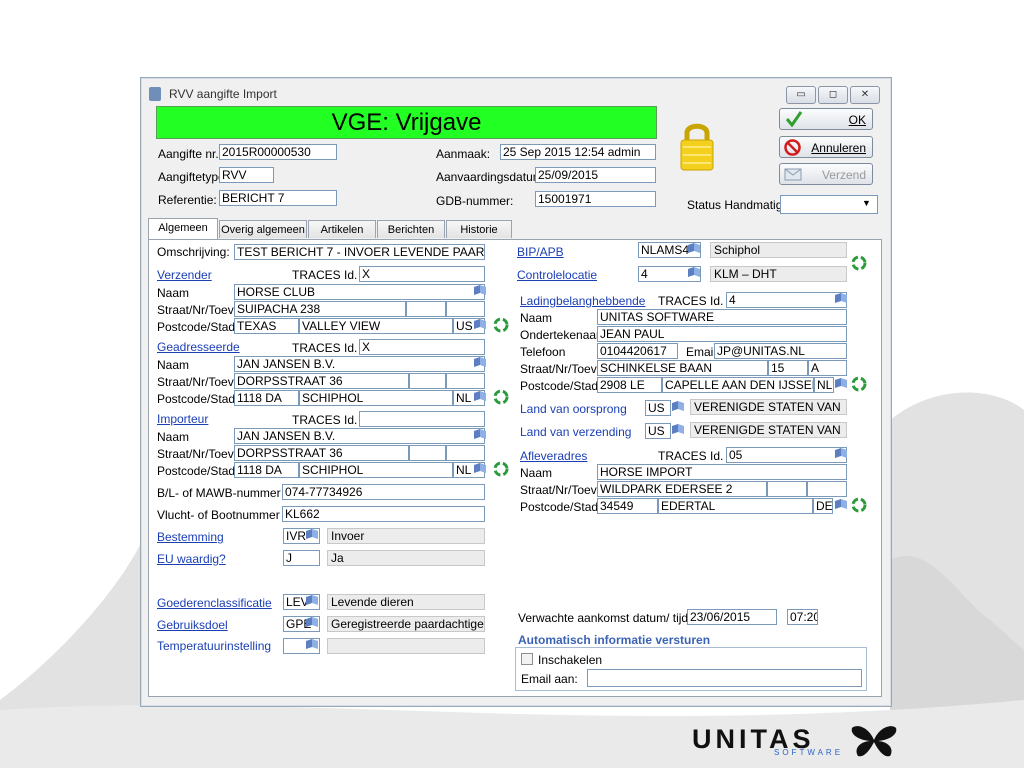  Describe the element at coordinates (874, 741) in the screenshot. I see `butterfly-icon` at that location.